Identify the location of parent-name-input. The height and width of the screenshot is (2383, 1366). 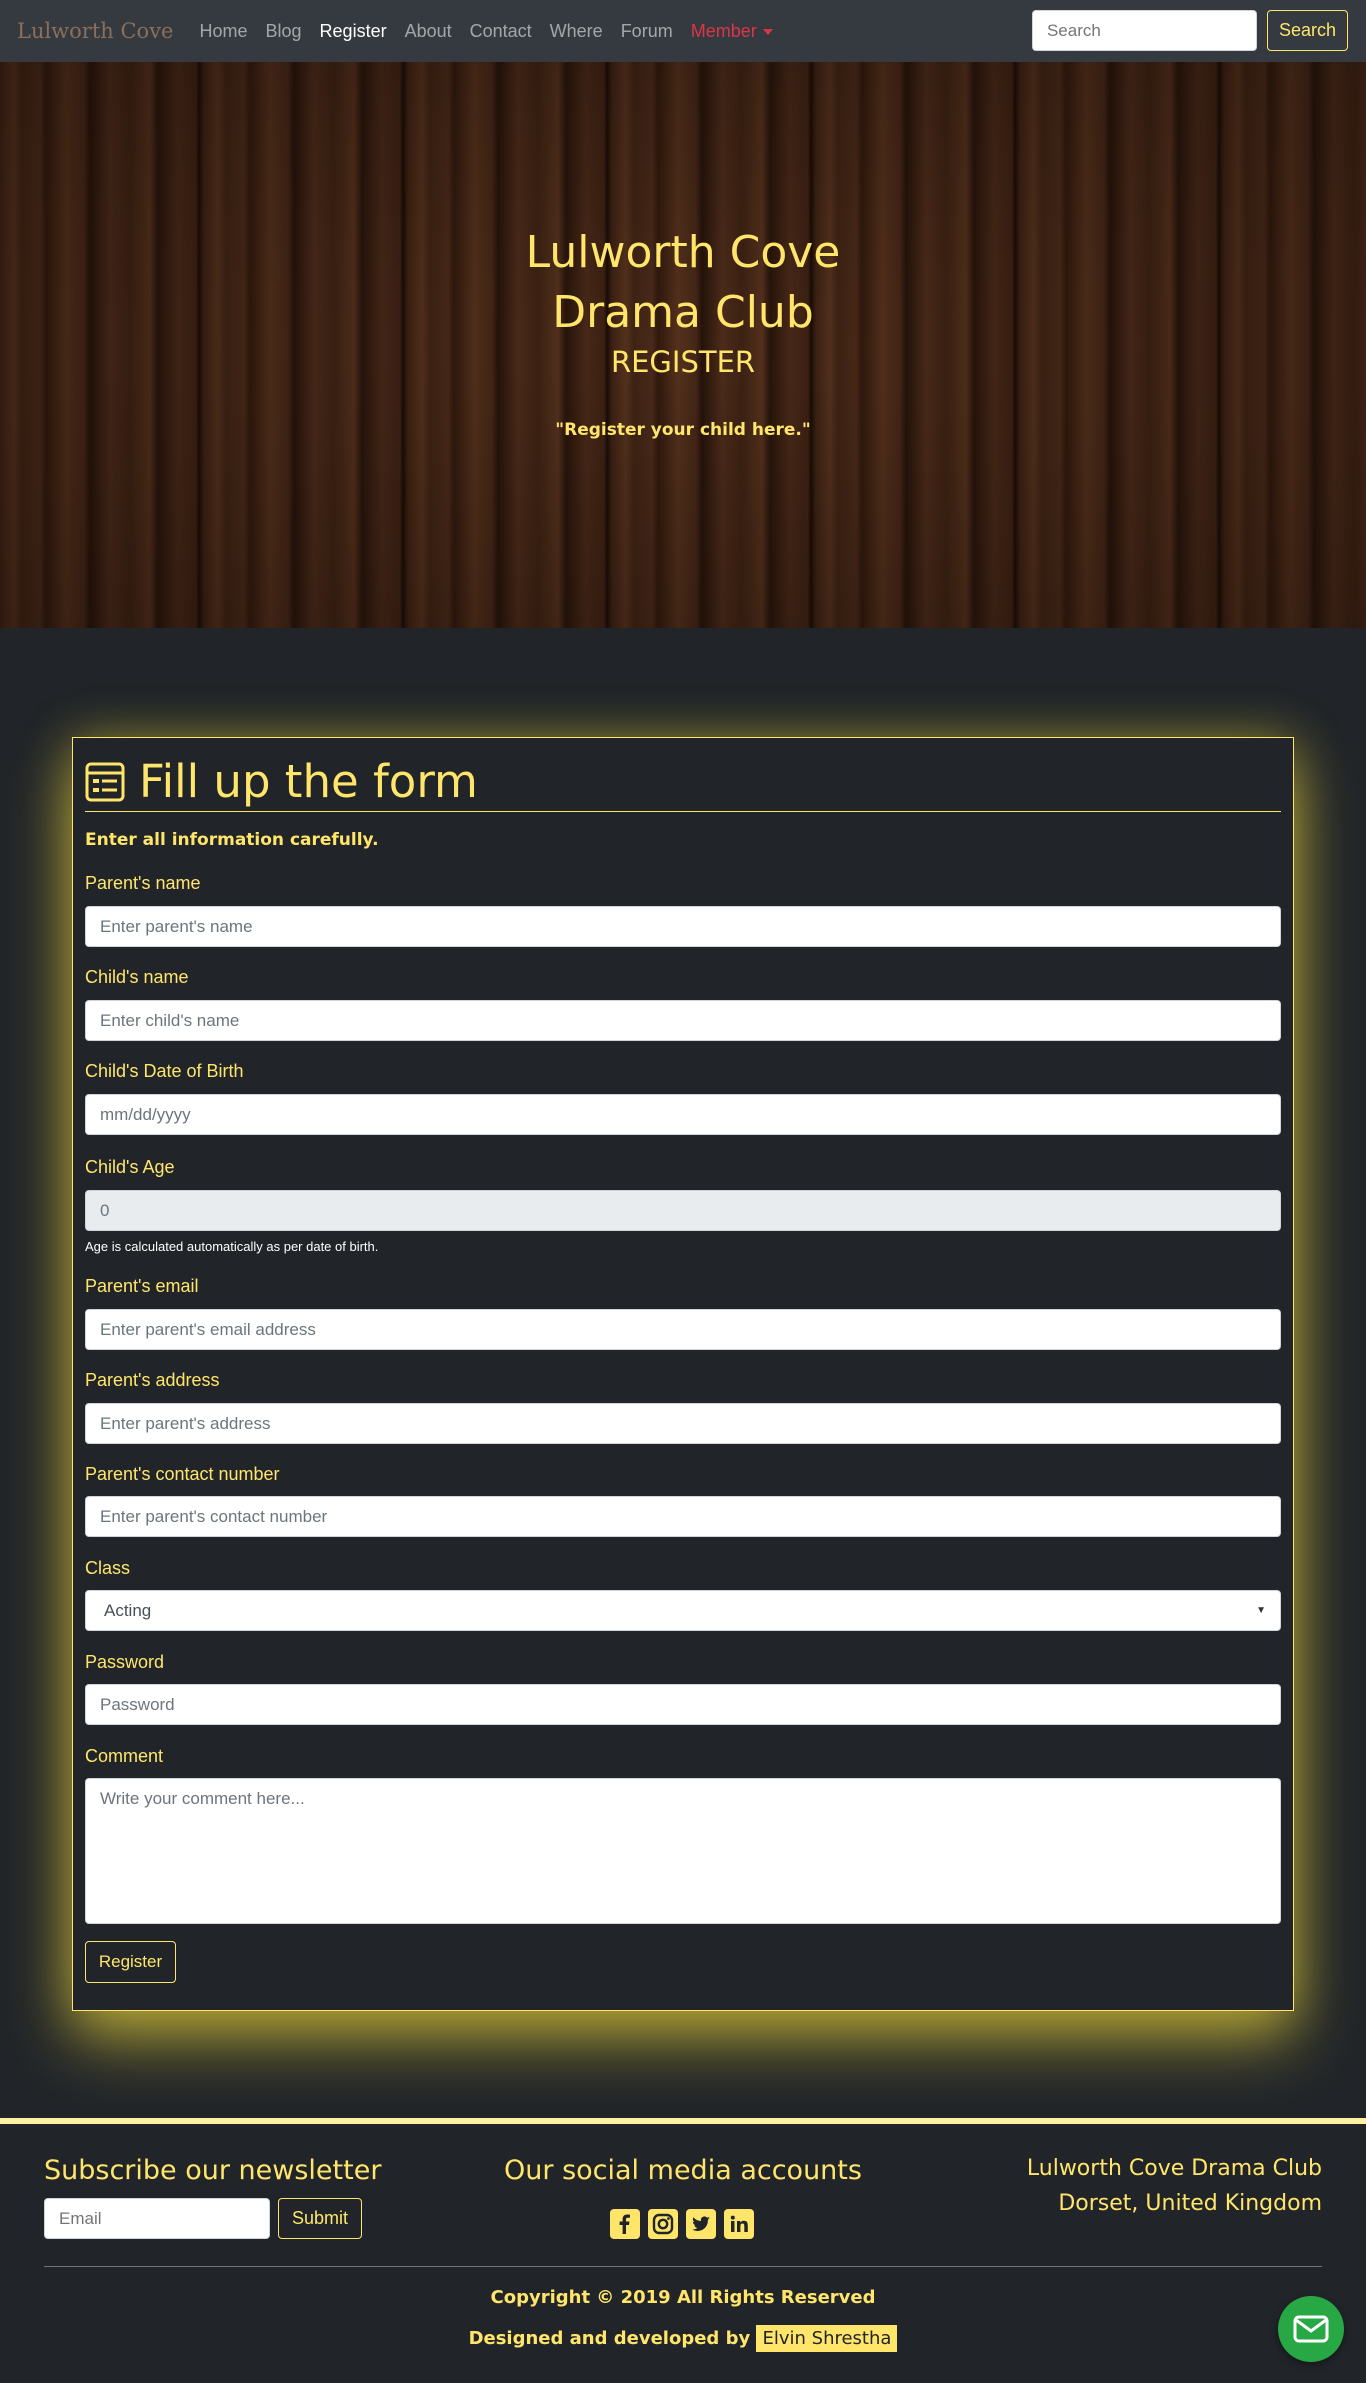
(683, 926).